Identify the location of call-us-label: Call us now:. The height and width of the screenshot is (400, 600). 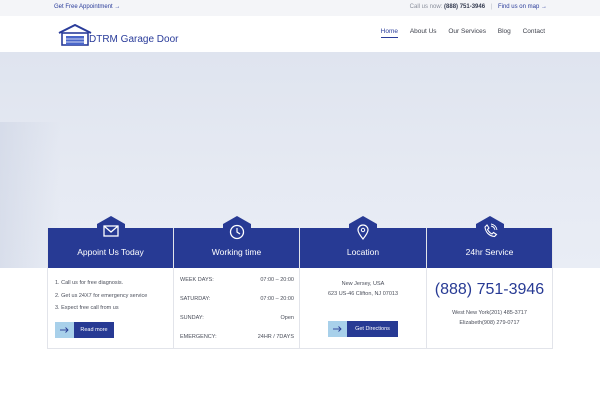
(426, 7).